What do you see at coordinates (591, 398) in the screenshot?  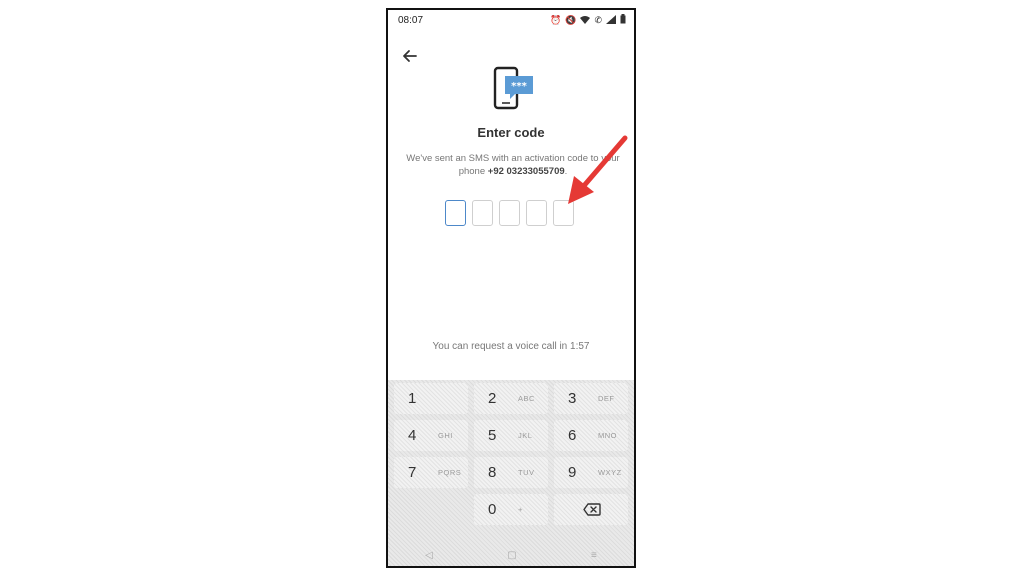 I see `key-3: 3 DEF` at bounding box center [591, 398].